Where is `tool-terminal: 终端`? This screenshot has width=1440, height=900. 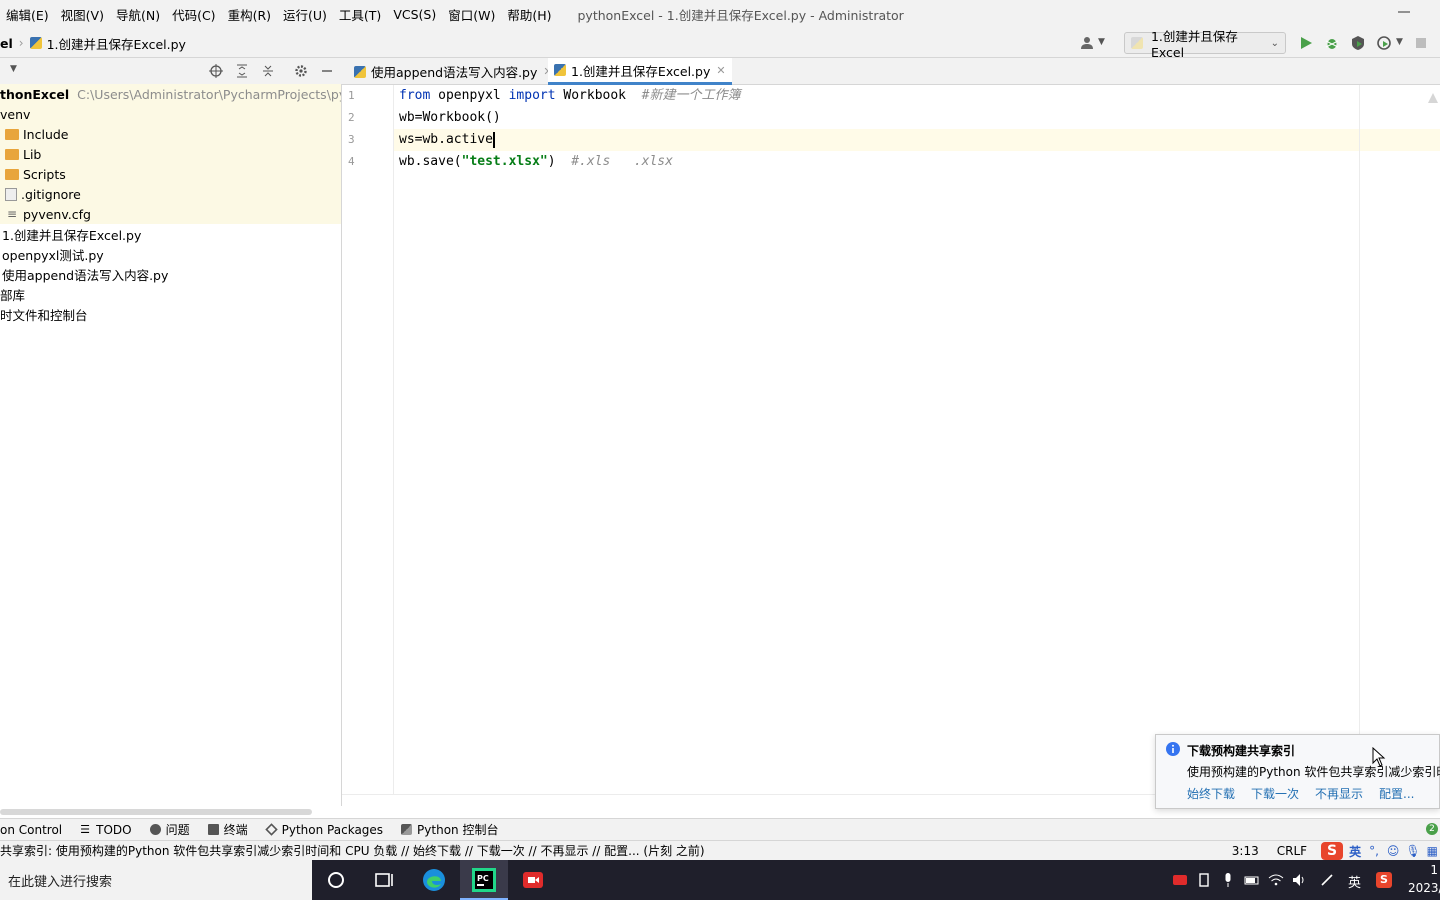
tool-terminal: 终端 is located at coordinates (227, 829).